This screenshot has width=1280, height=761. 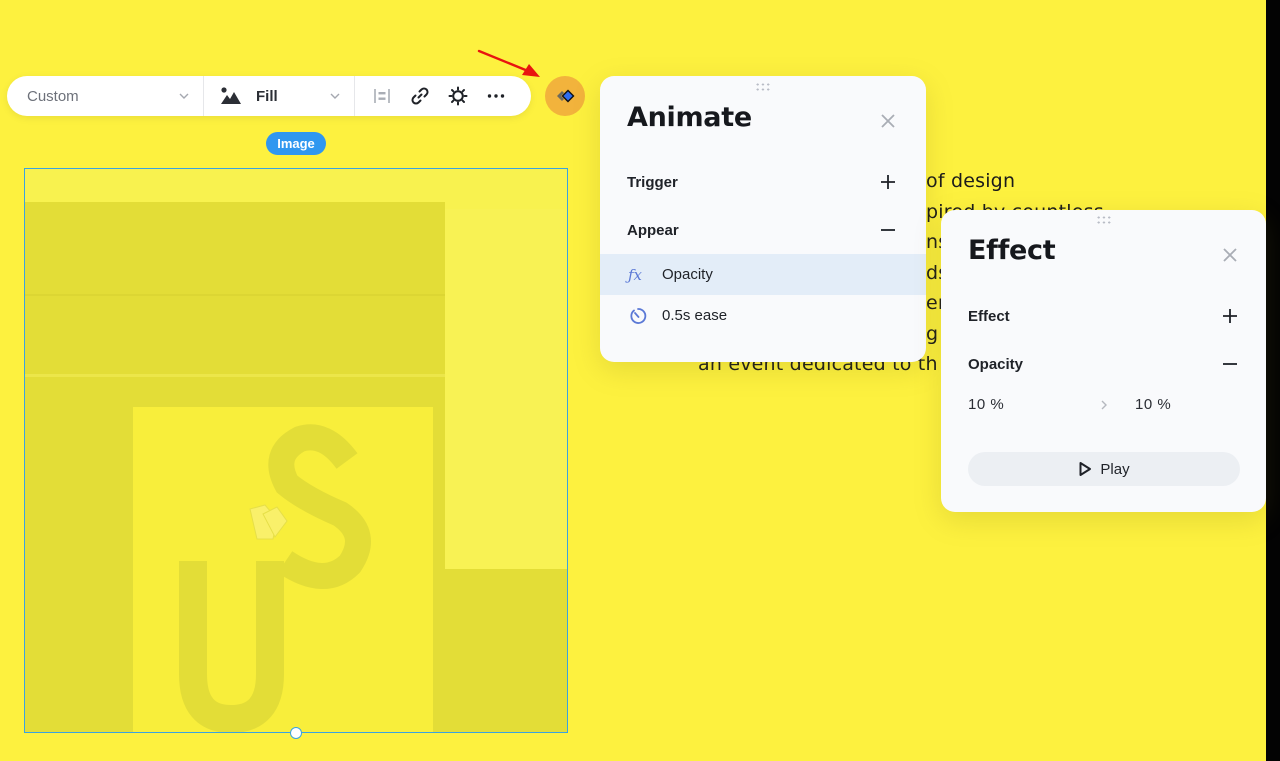 What do you see at coordinates (996, 364) in the screenshot?
I see `opacity-label: Opacity` at bounding box center [996, 364].